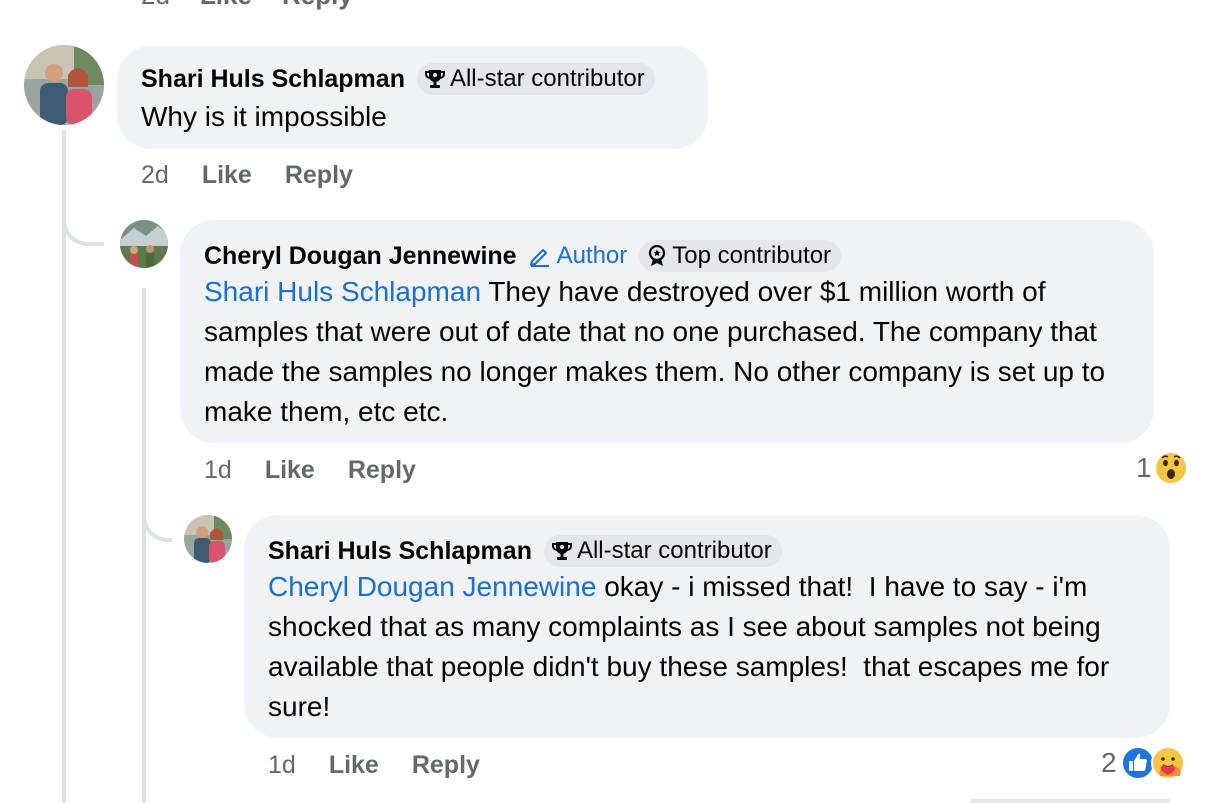  What do you see at coordinates (1109, 762) in the screenshot?
I see `reaction-count: 2` at bounding box center [1109, 762].